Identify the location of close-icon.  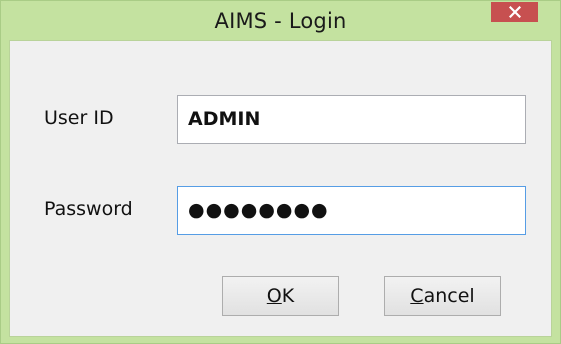
(514, 12).